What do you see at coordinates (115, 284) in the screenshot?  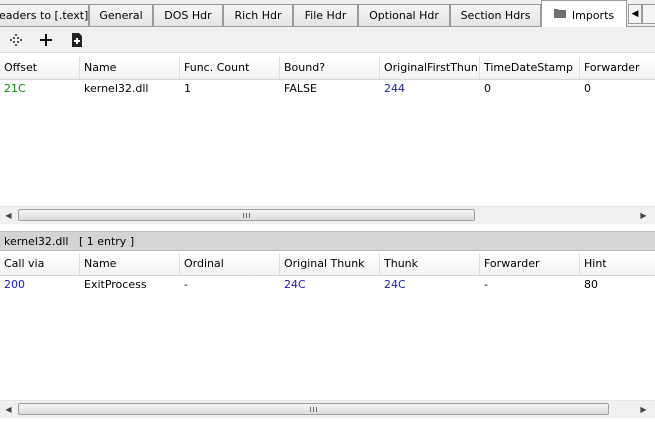 I see `cell-name: ExitProcess` at bounding box center [115, 284].